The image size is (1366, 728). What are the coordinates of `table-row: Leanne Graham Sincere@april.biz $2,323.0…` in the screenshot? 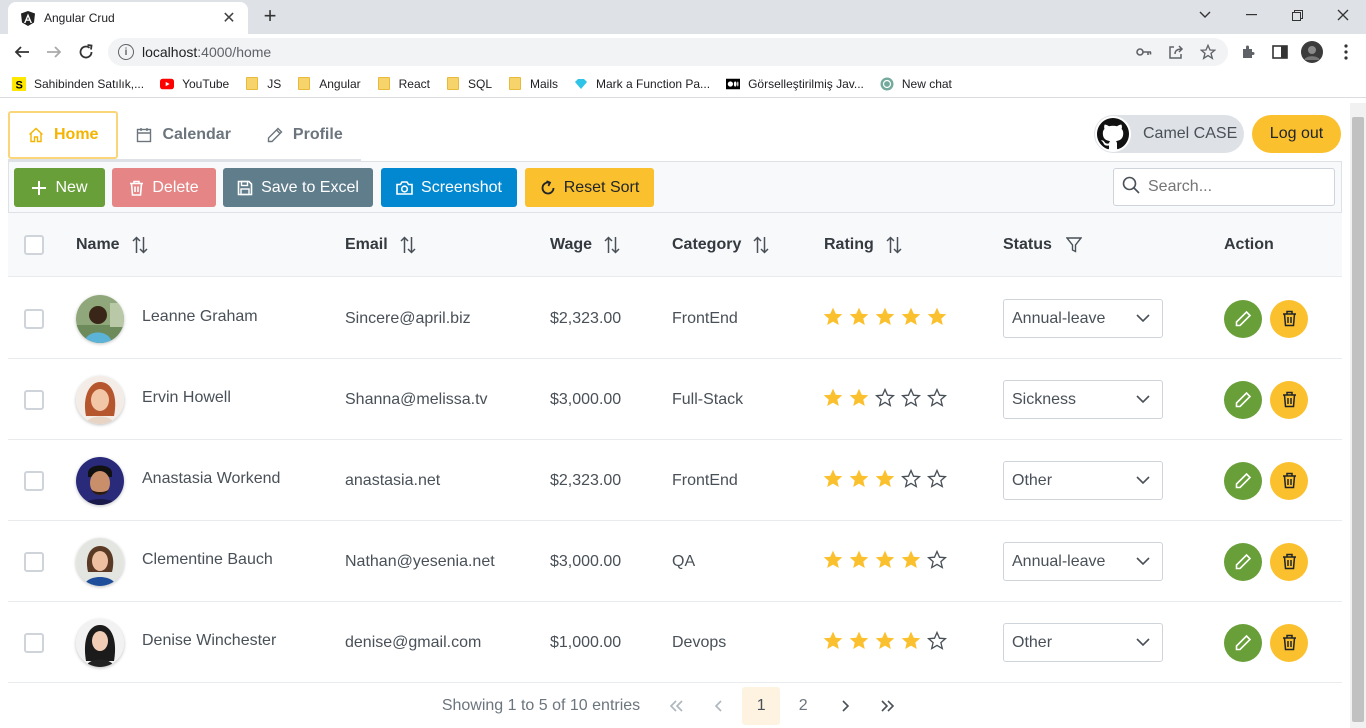 It's located at (675, 318).